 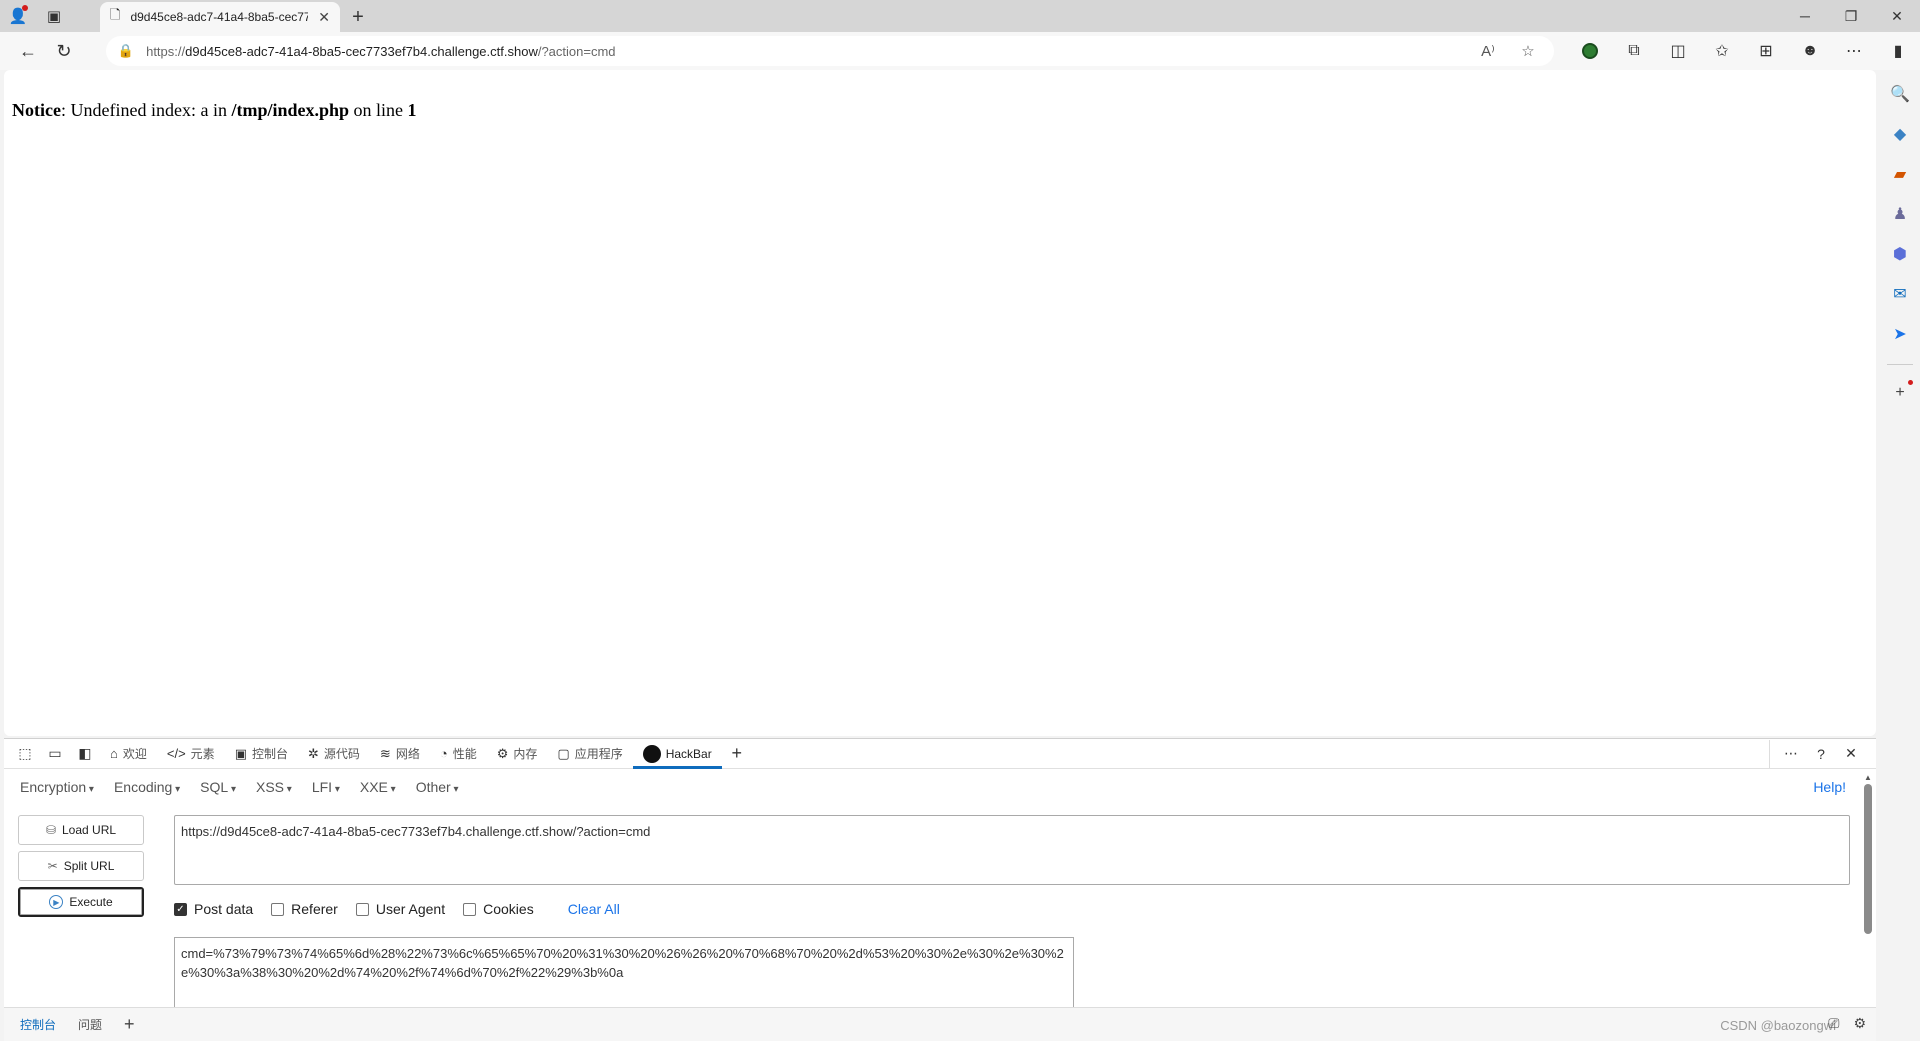 What do you see at coordinates (940, 1024) in the screenshot?
I see `devtools-drawer-tabs: 控制台 问题 + CSDN @baozongwi ⎚ ⚙` at bounding box center [940, 1024].